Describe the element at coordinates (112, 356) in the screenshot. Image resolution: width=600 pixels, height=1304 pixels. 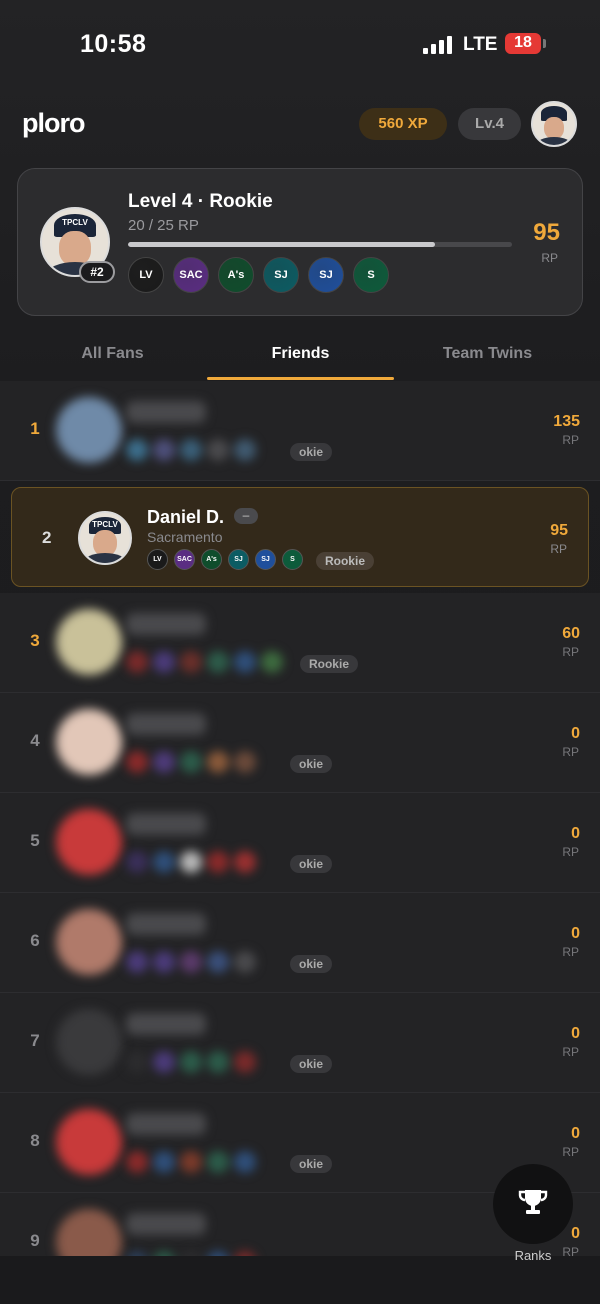
I see `tab-all-fans: All Fans` at that location.